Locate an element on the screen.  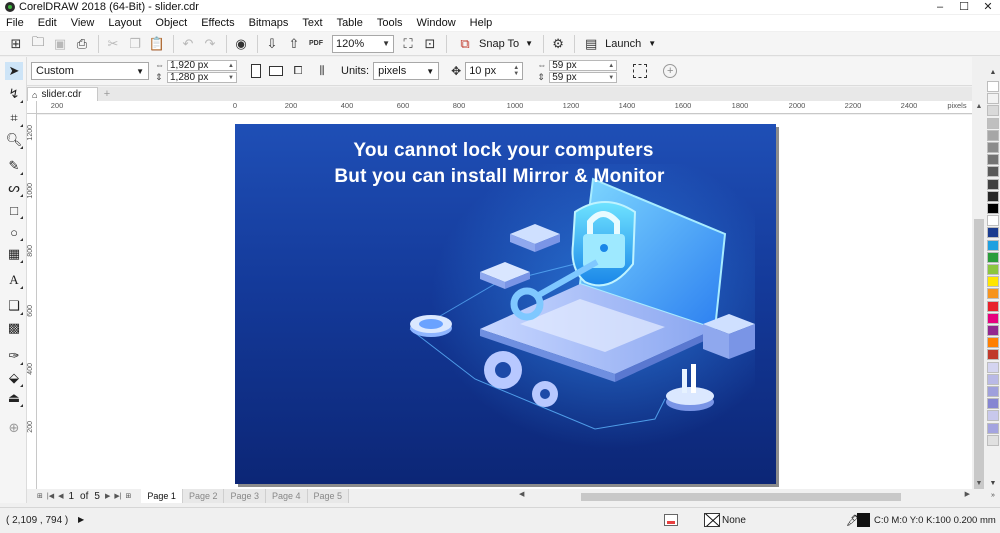
cut-icon: ✂ is located at coordinates (113, 44).